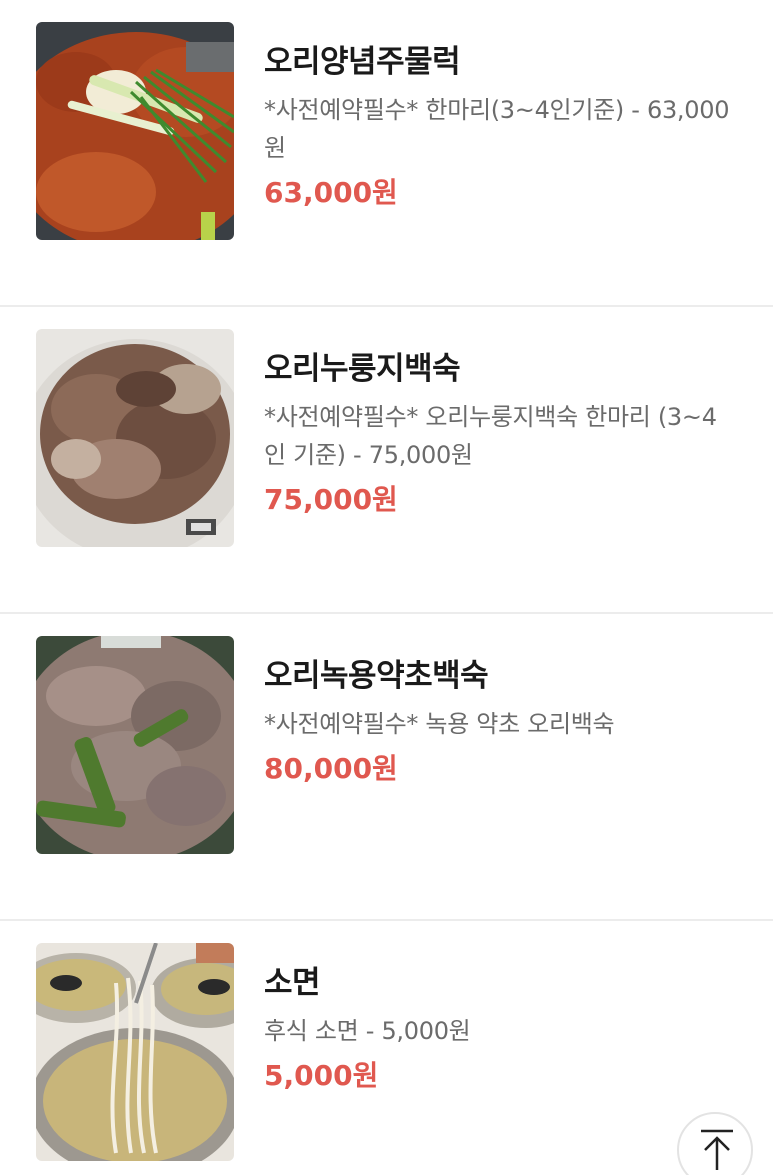  I want to click on menu-item-price: 80,000원, so click(331, 768).